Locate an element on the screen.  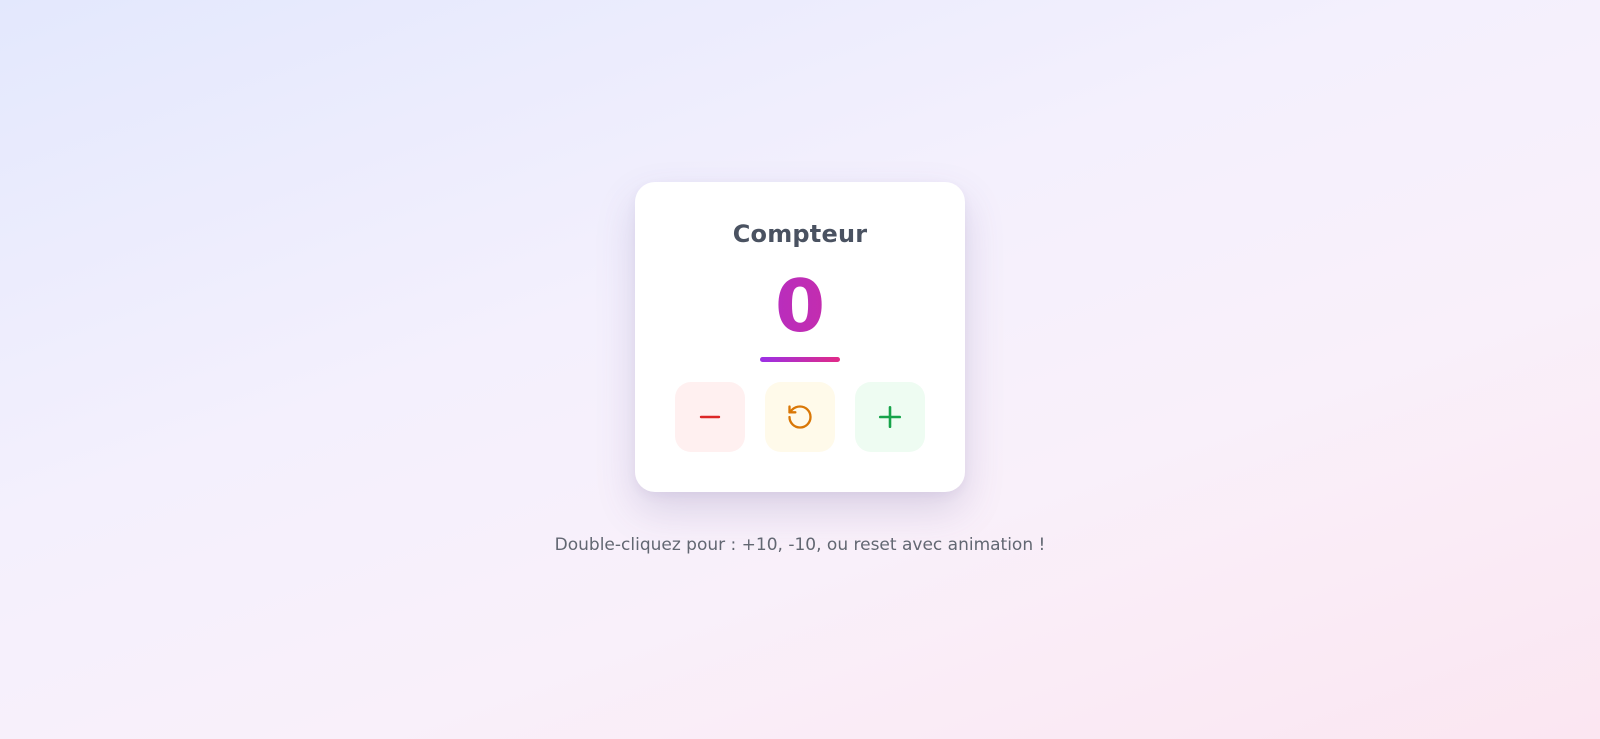
decrement-button is located at coordinates (710, 417).